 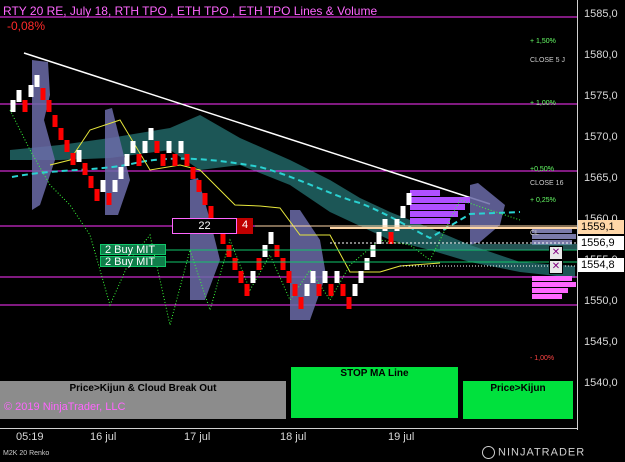 I want to click on last-price-marker: 1556,9, so click(x=601, y=243).